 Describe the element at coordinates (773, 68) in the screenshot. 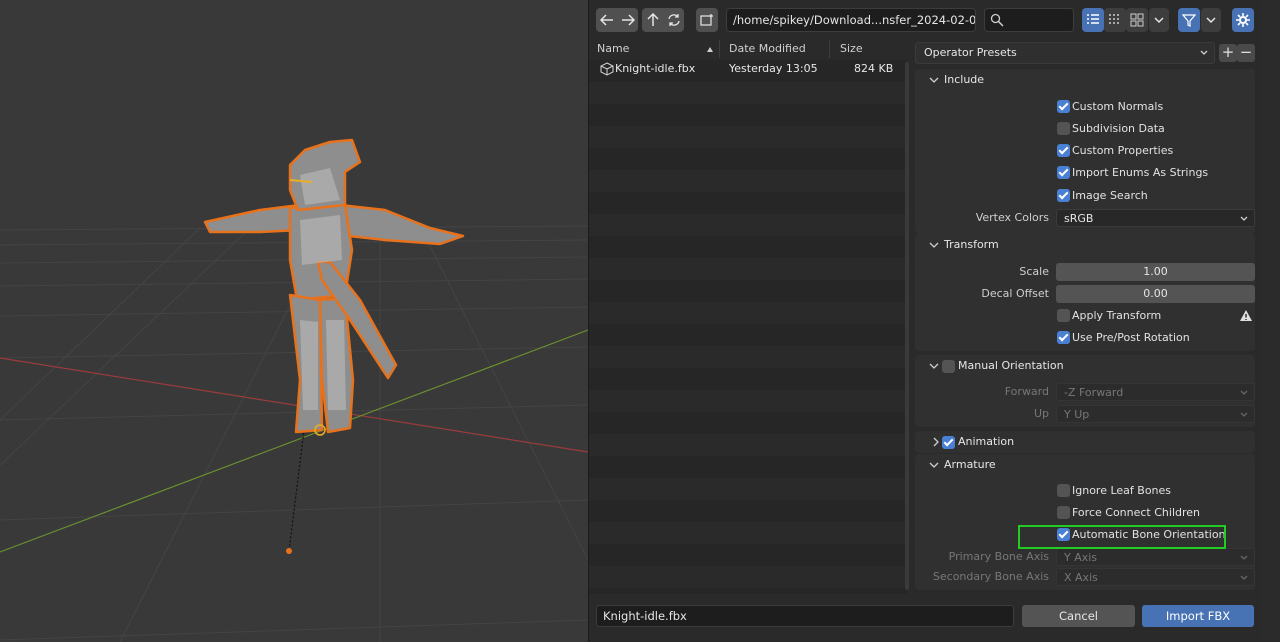

I see `file-date: Yesterday 13:05` at that location.